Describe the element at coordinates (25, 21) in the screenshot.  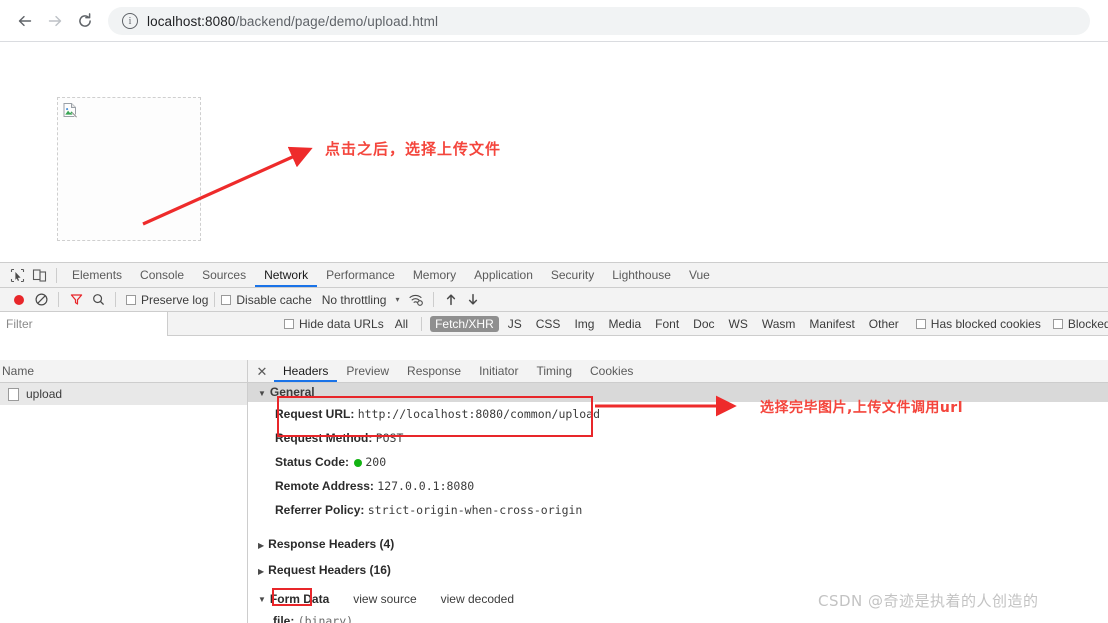
I see `back-icon` at that location.